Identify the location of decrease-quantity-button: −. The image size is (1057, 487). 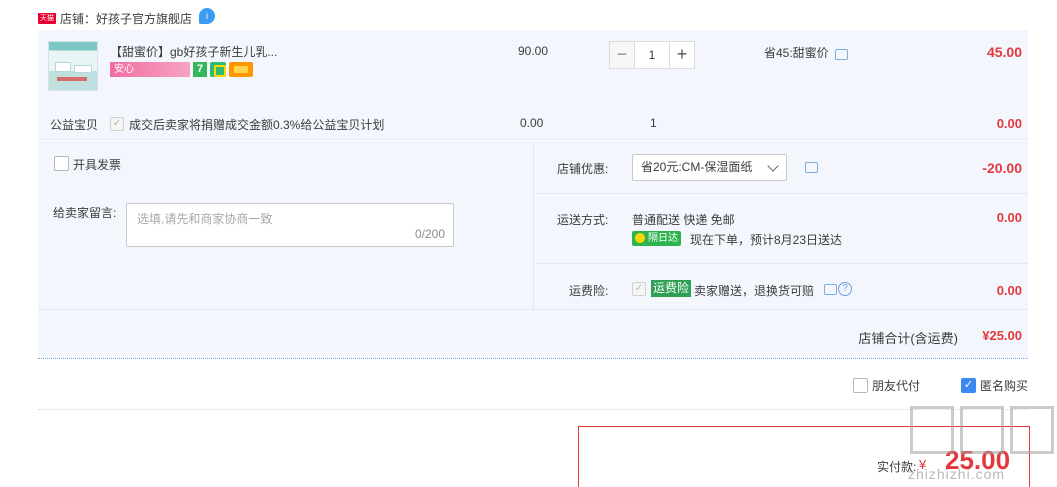
(622, 55).